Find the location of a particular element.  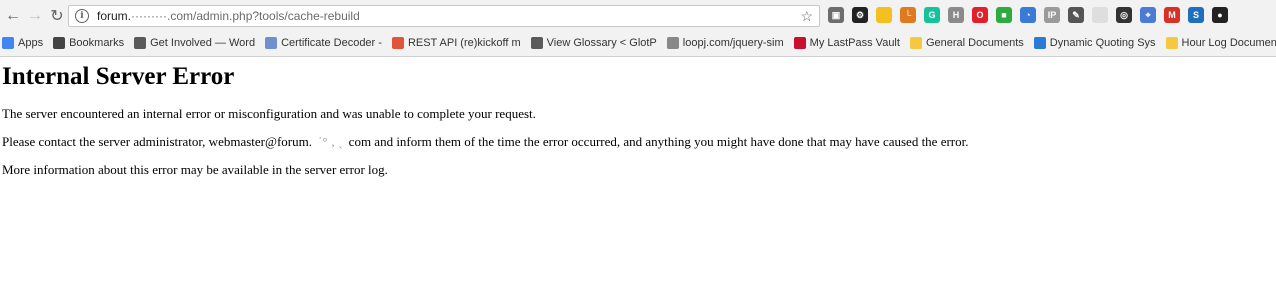

yellow-ext-icon is located at coordinates (884, 15).